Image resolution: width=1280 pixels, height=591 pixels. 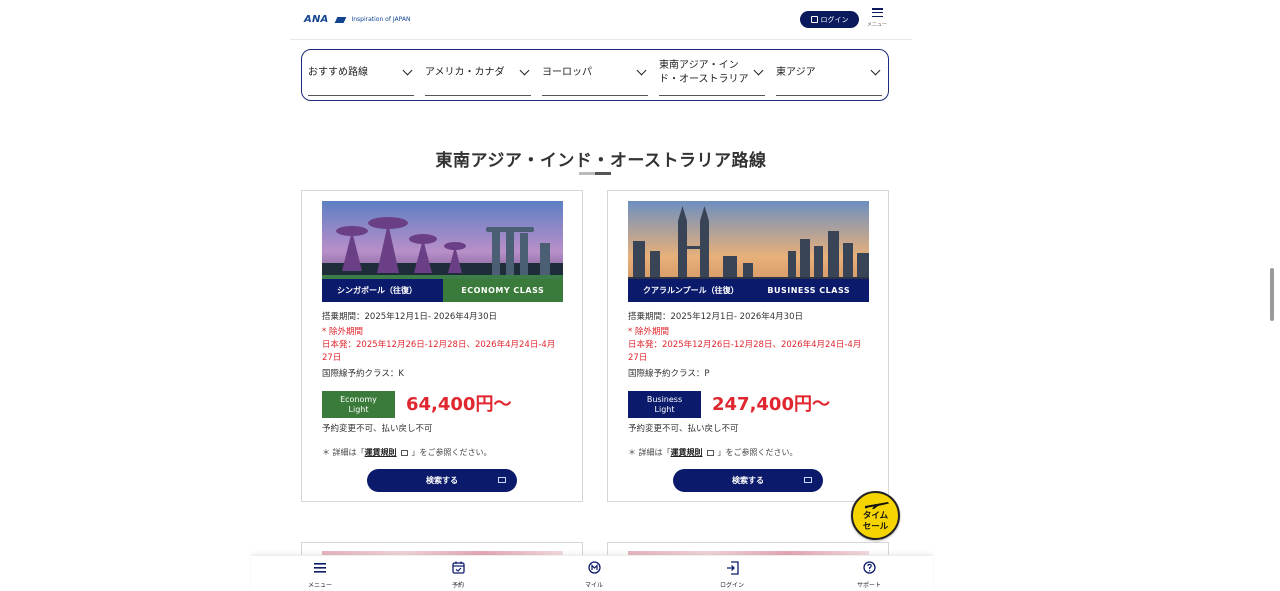 I want to click on time-sale-button: タイム セール, so click(x=875, y=515).